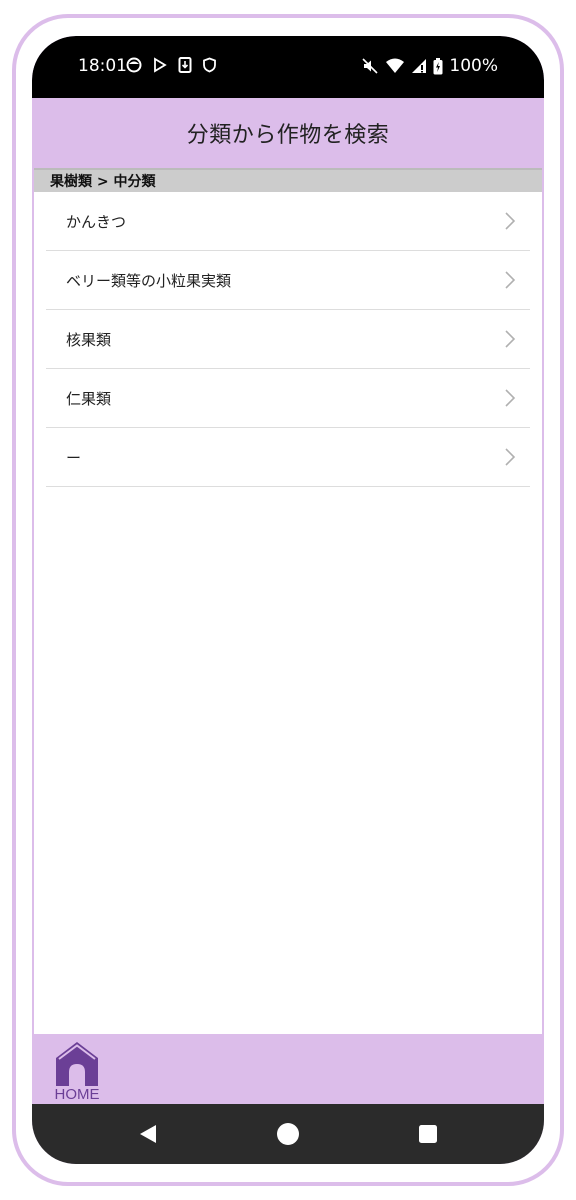  Describe the element at coordinates (288, 280) in the screenshot. I see `list-item: ベリー類等の小粒果実類` at that location.